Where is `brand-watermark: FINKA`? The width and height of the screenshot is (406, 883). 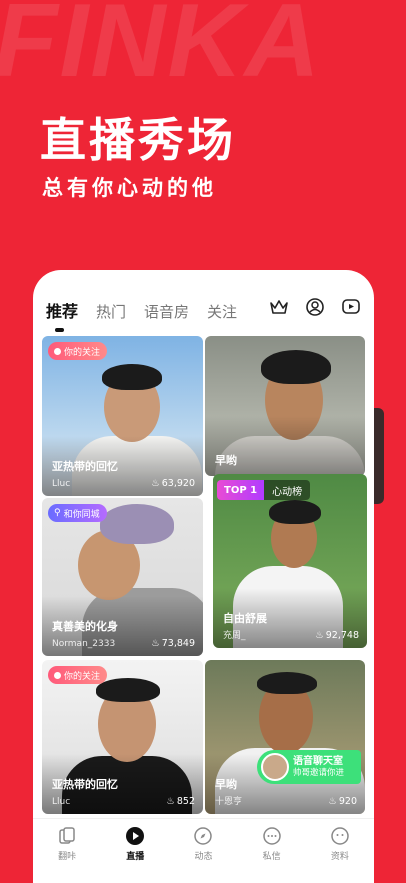 brand-watermark: FINKA is located at coordinates (161, 49).